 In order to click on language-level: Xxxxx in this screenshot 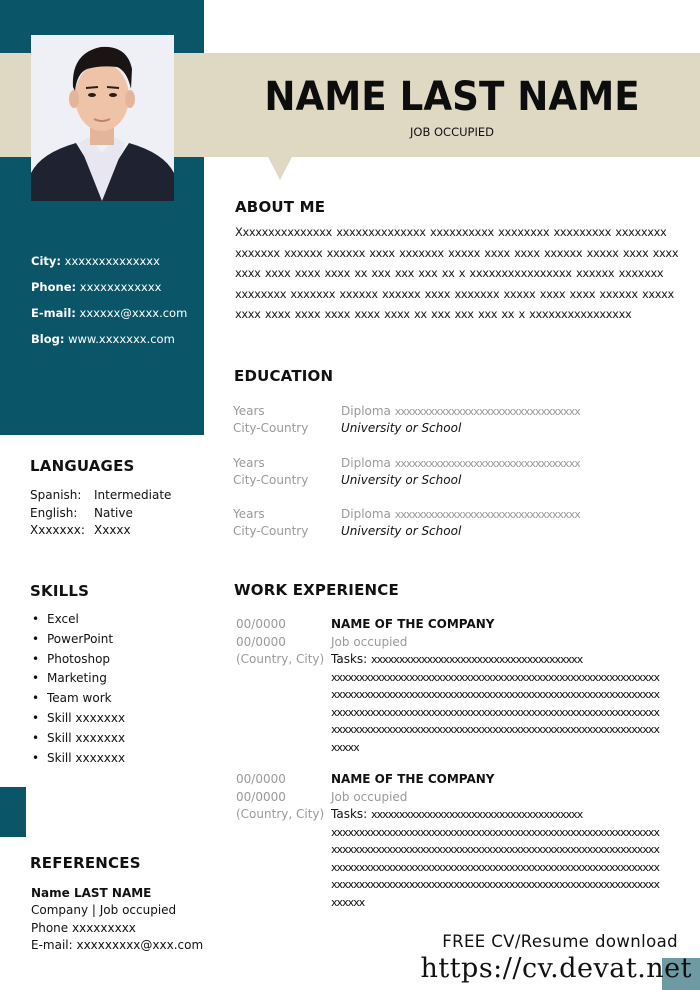, I will do `click(112, 530)`.